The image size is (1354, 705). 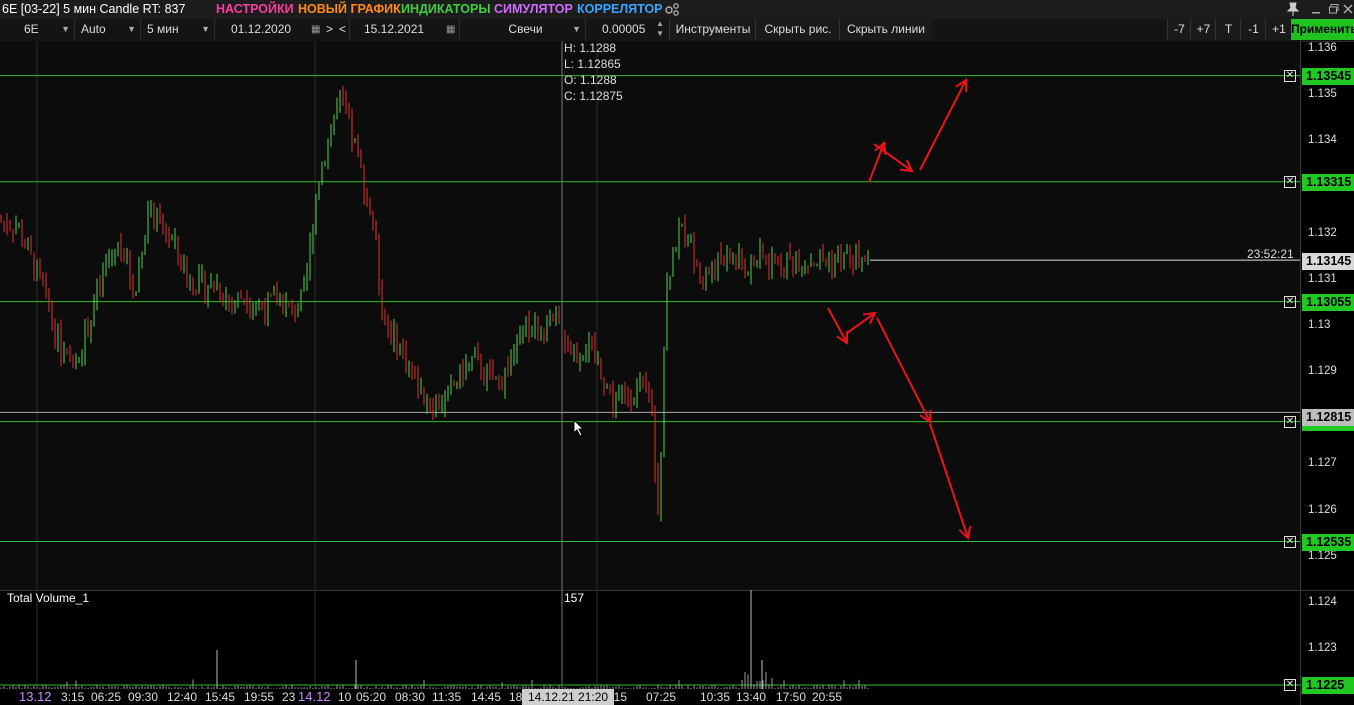 What do you see at coordinates (1334, 9) in the screenshot?
I see `restore-icon` at bounding box center [1334, 9].